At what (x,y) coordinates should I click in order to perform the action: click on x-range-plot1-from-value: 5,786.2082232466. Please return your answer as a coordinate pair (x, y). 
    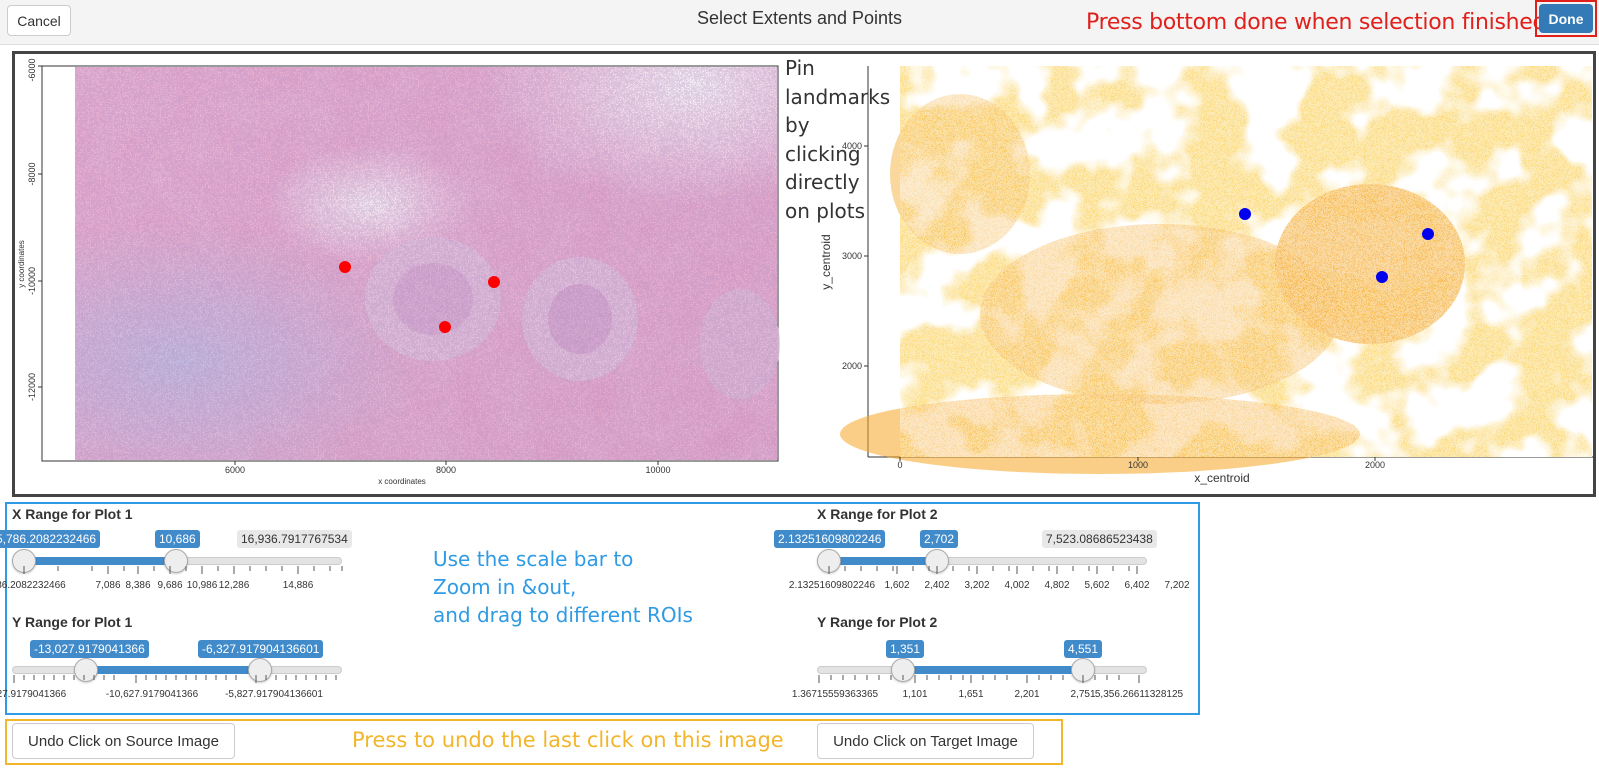
    Looking at the image, I should click on (50, 539).